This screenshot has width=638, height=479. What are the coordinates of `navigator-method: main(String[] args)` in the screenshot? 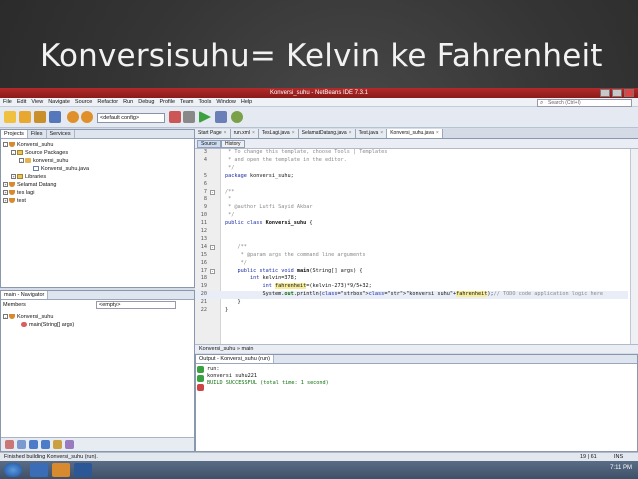 It's located at (47, 325).